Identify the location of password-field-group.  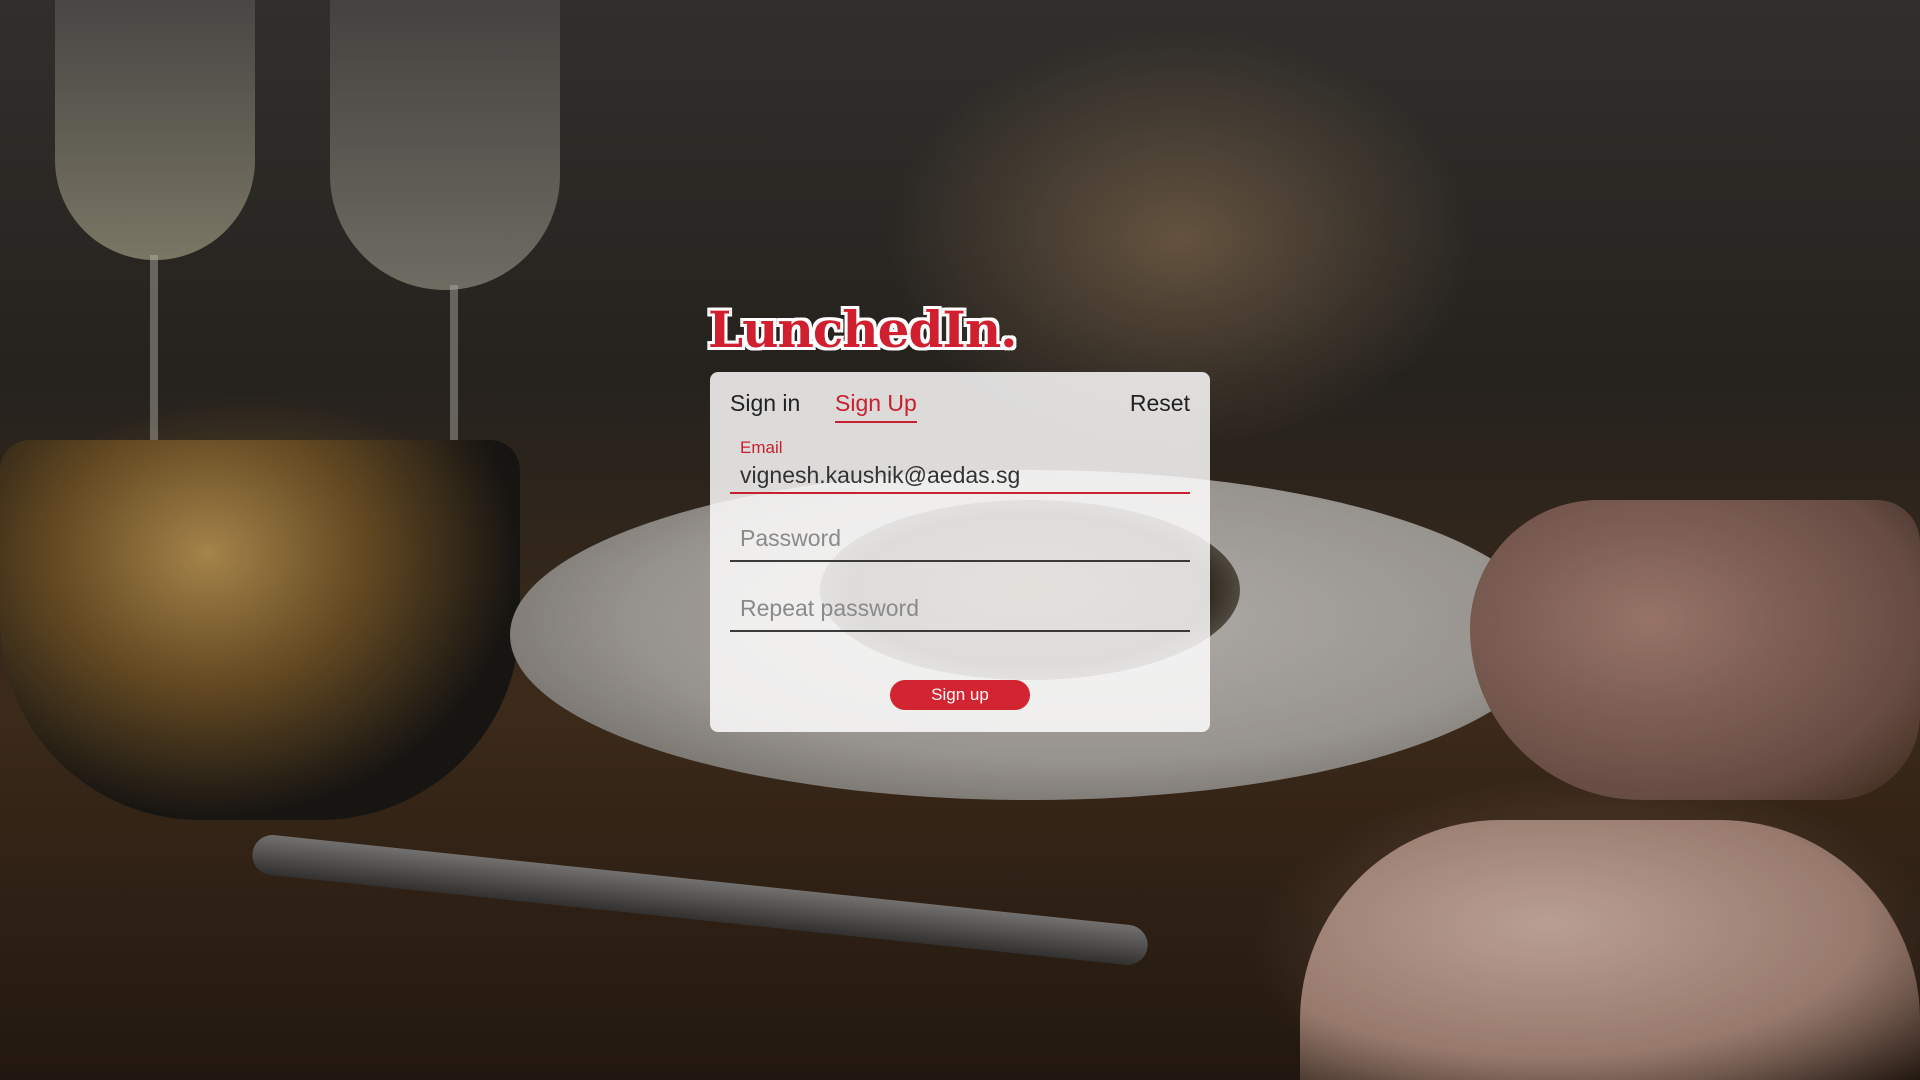
(960, 542).